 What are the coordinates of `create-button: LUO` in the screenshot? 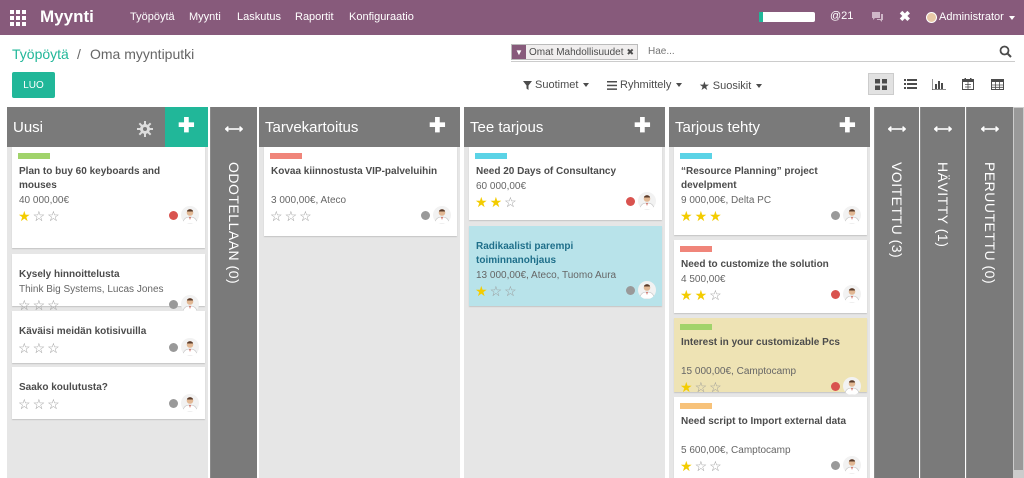 It's located at (33, 85).